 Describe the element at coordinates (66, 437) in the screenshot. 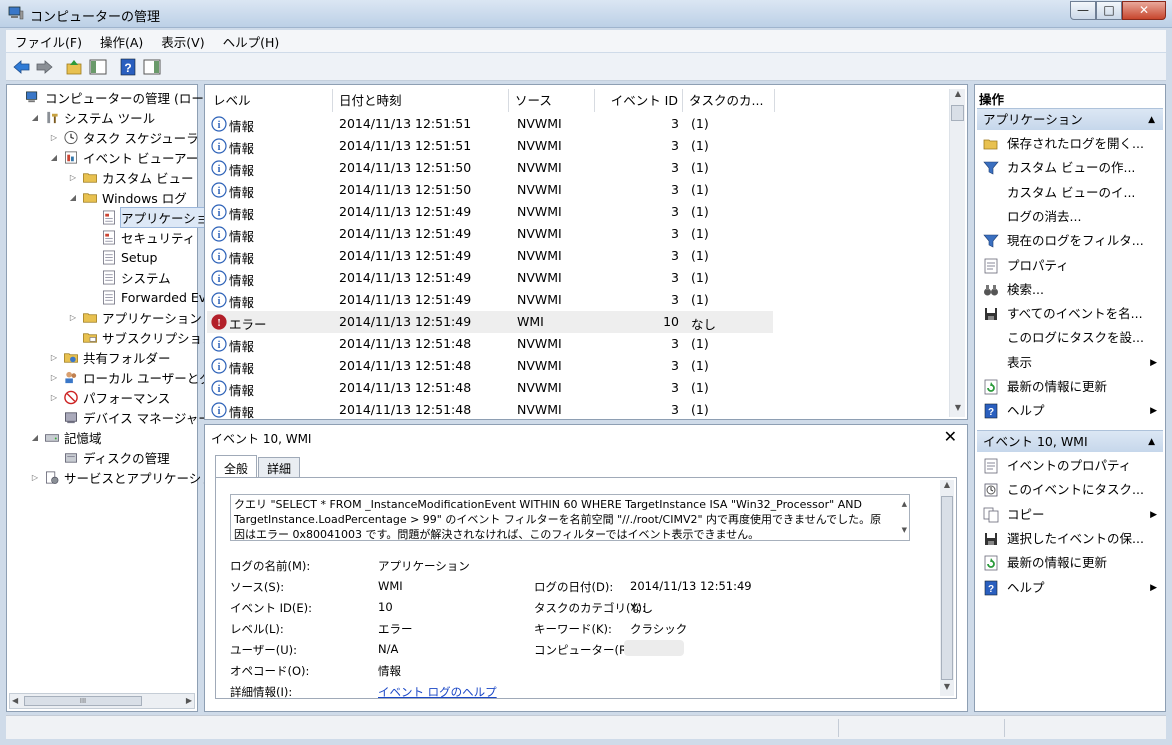

I see `tree-item: ◢ 記憶域` at that location.